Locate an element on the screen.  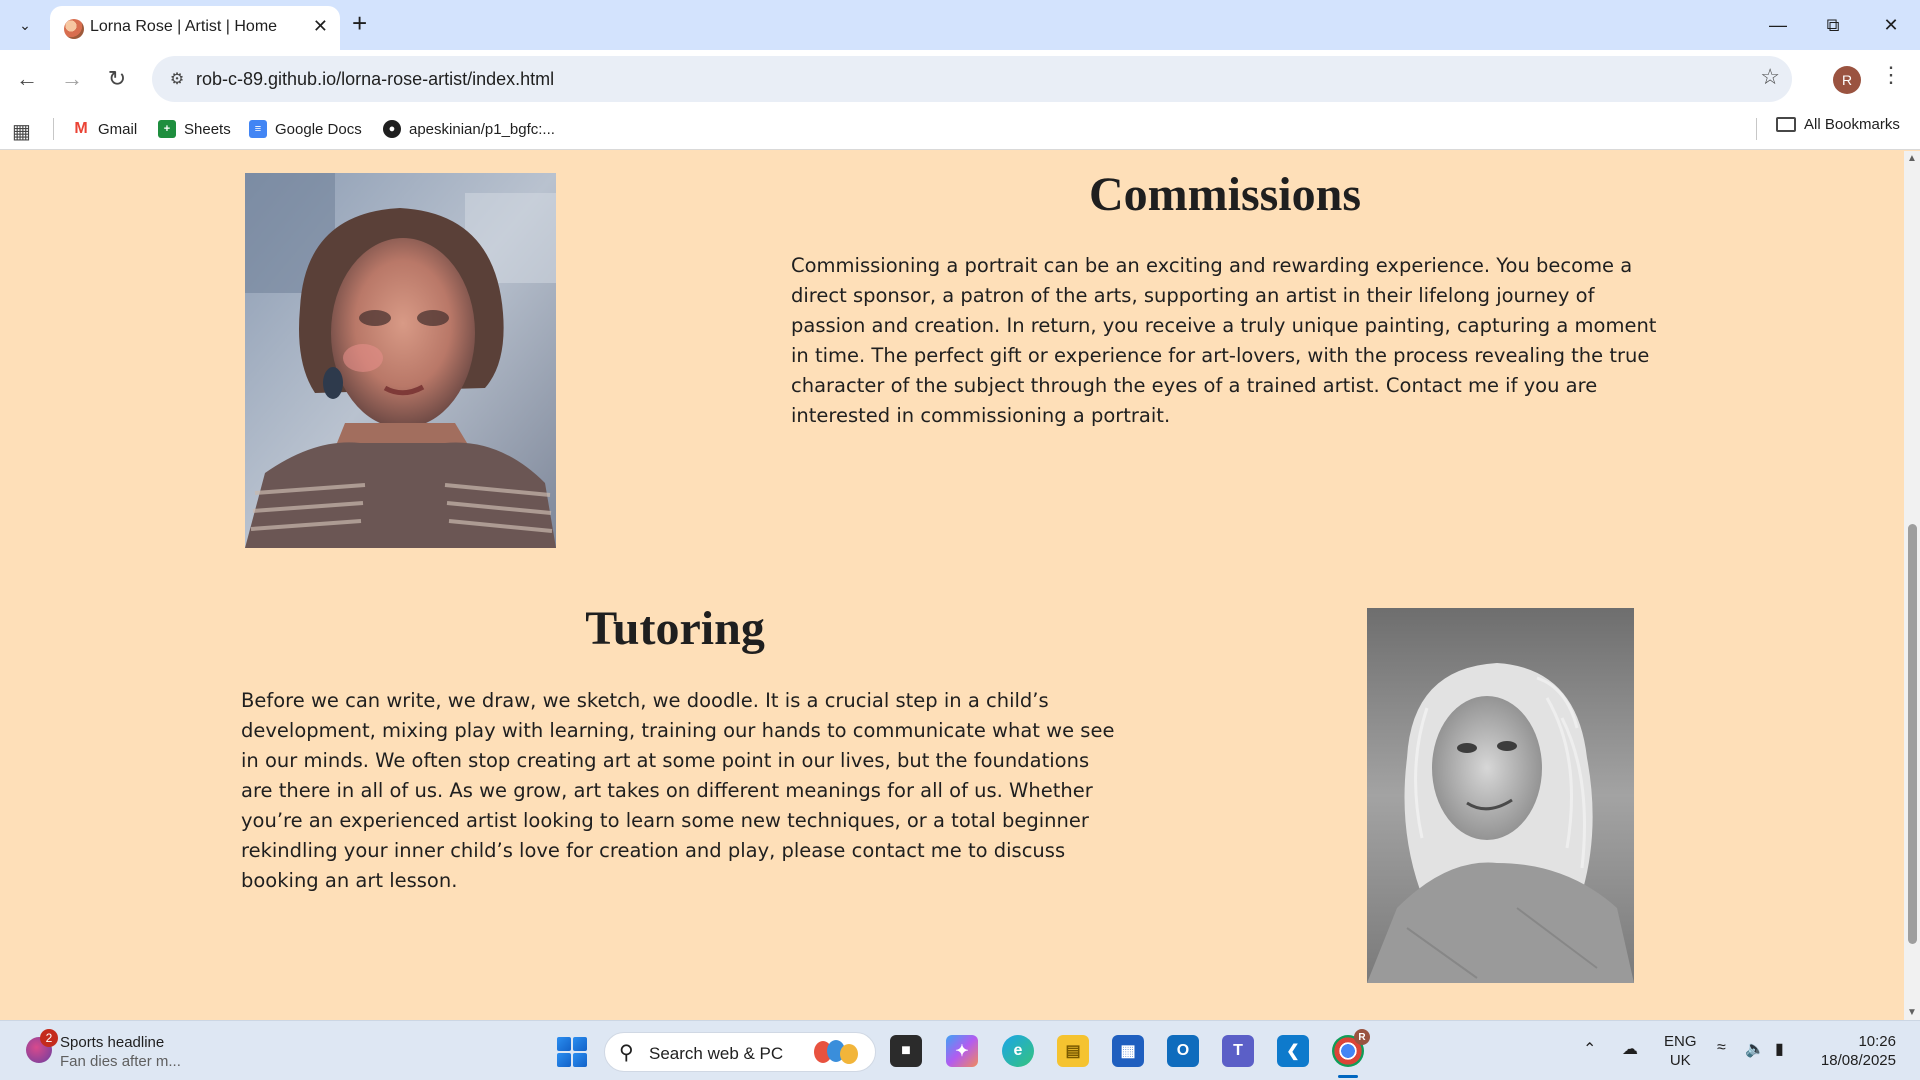
page-scrollbar: ▲ ▼ is located at coordinates (1912, 585).